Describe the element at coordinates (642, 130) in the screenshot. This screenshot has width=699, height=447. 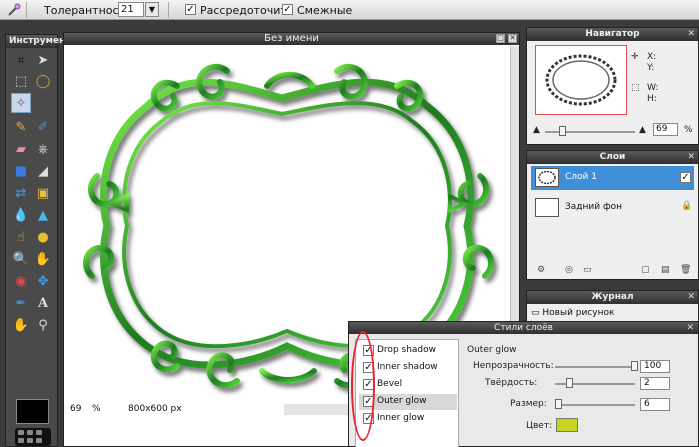
I see `zoom-in-icon: ▲` at that location.